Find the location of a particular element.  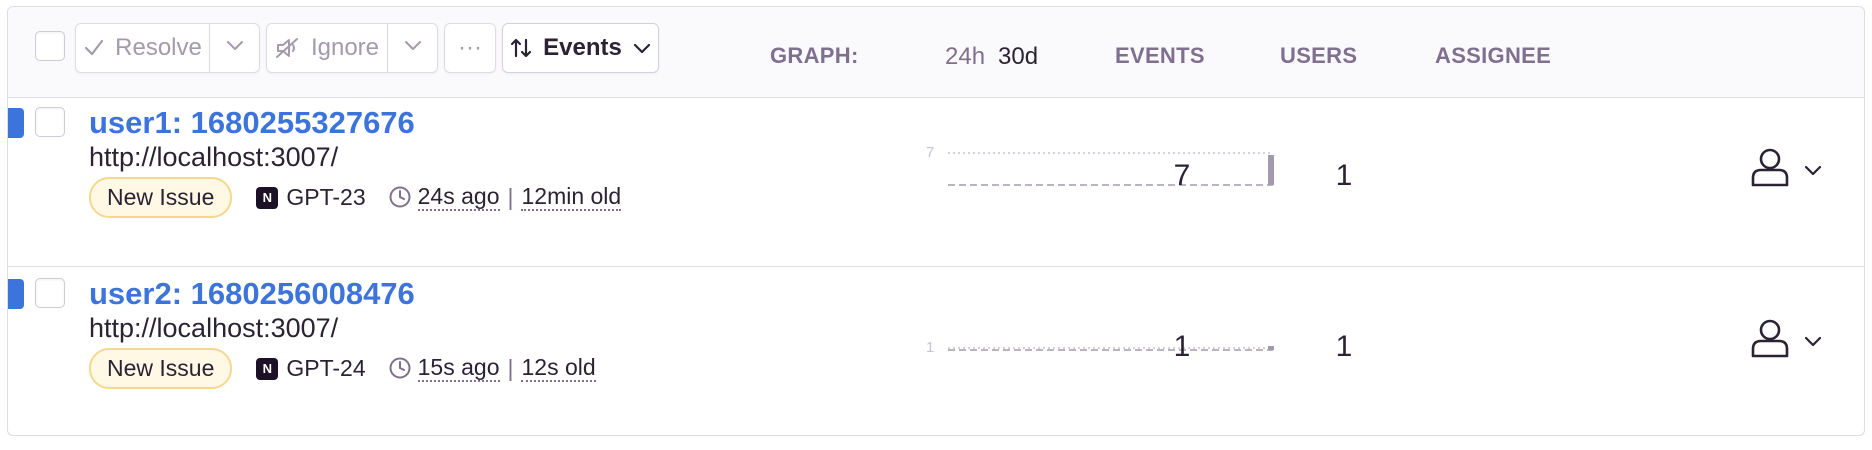

timestamps: 15s ago | 12s old is located at coordinates (492, 368).